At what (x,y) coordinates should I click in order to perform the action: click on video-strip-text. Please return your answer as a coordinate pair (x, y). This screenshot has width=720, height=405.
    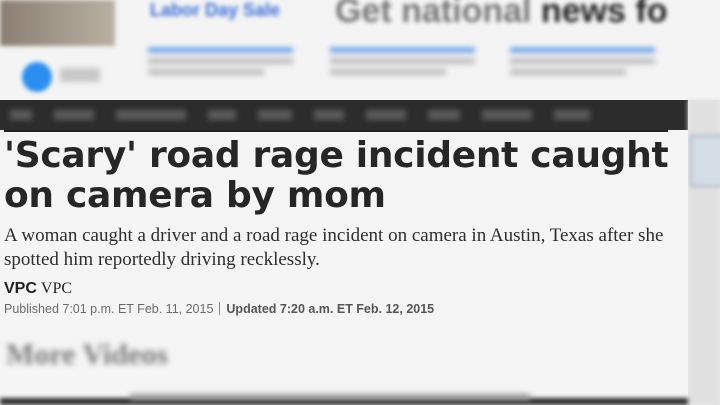
    Looking at the image, I should click on (330, 397).